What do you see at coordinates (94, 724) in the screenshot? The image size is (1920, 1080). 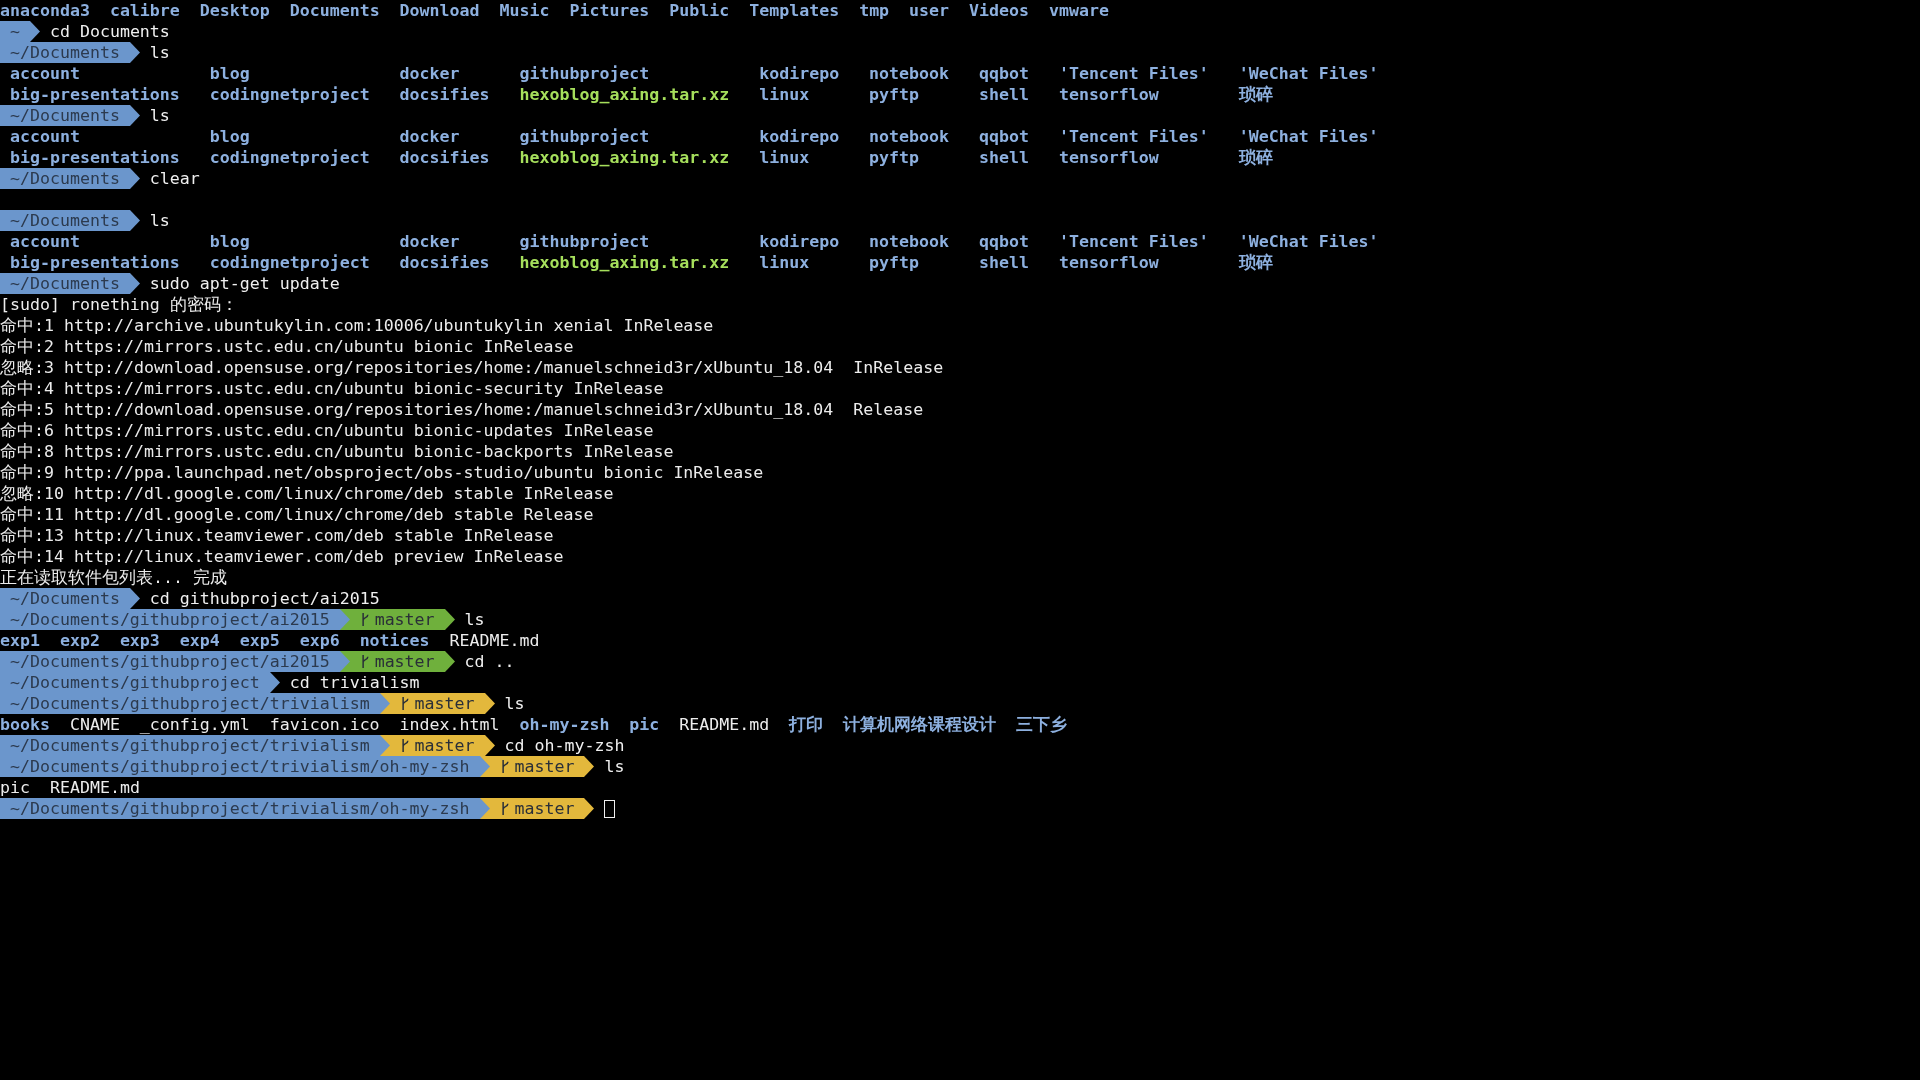 I see `file-name: CNAME` at bounding box center [94, 724].